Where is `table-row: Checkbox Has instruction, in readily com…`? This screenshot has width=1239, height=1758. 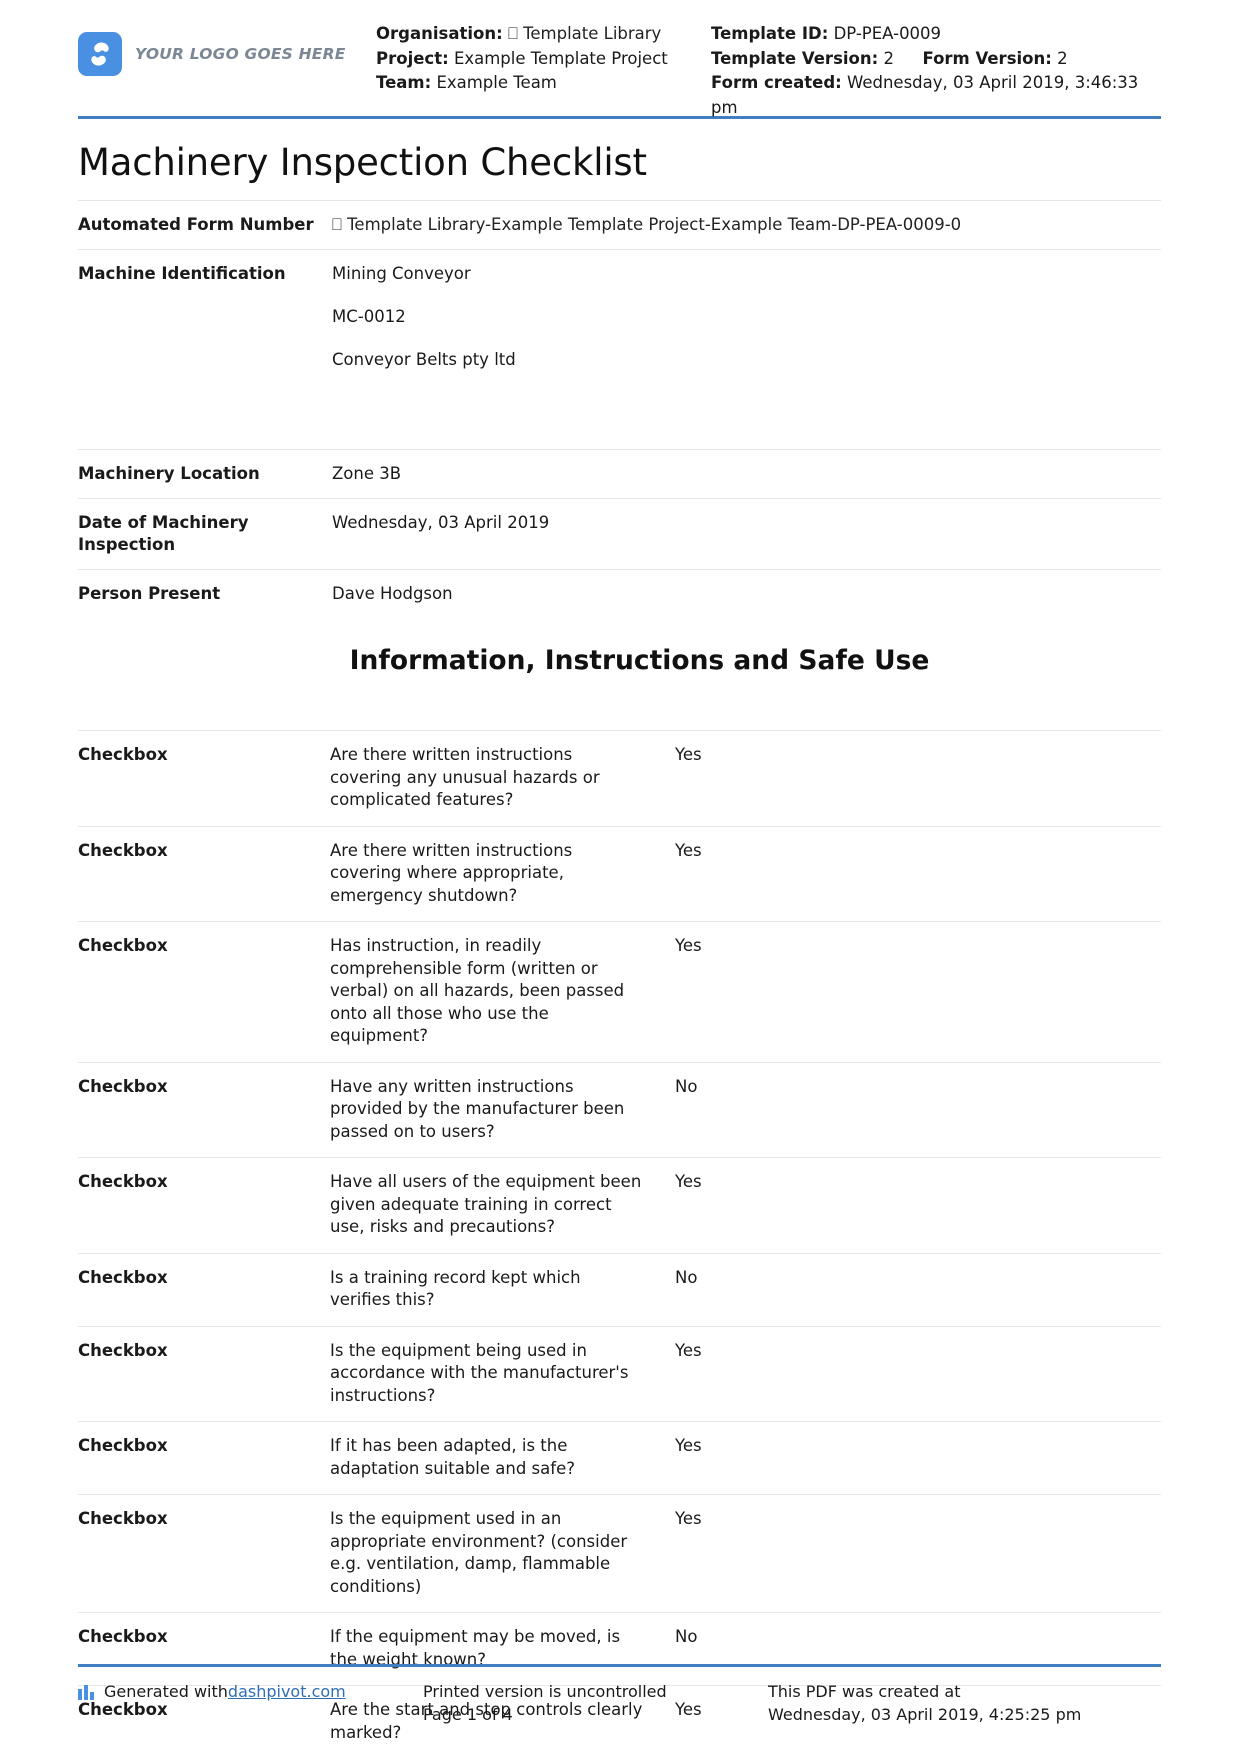 table-row: Checkbox Has instruction, in readily com… is located at coordinates (619, 992).